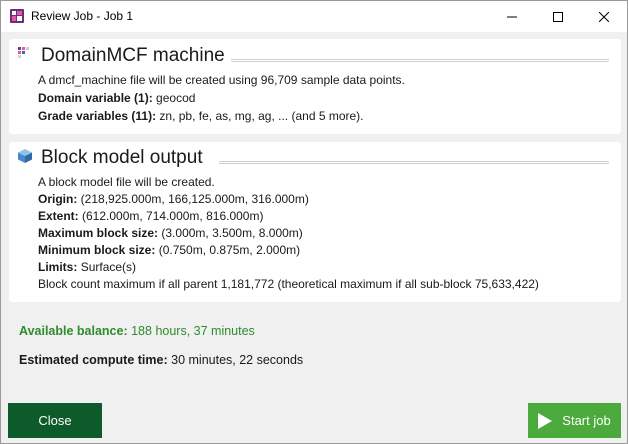 This screenshot has width=628, height=444. I want to click on estimated-compute-time-value: 30 minutes, 22 seconds, so click(237, 360).